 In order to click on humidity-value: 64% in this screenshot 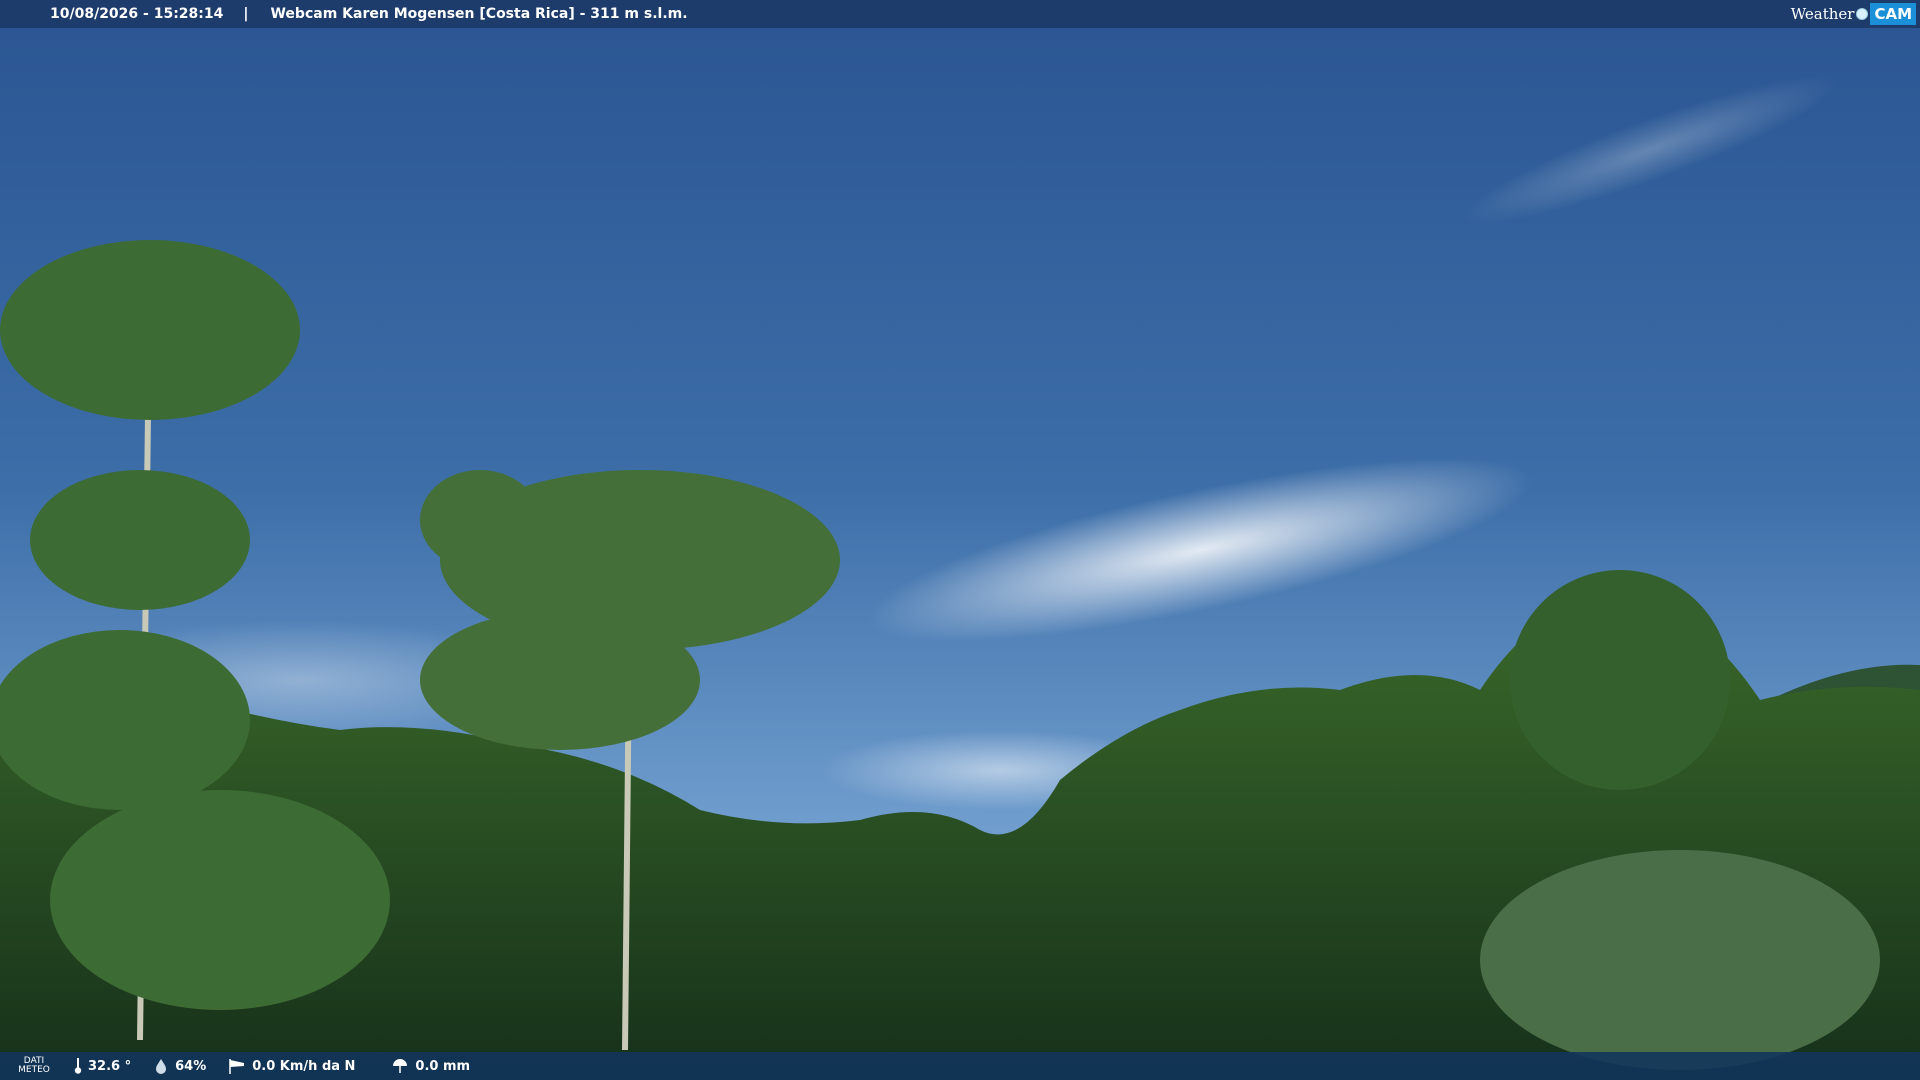, I will do `click(191, 1066)`.